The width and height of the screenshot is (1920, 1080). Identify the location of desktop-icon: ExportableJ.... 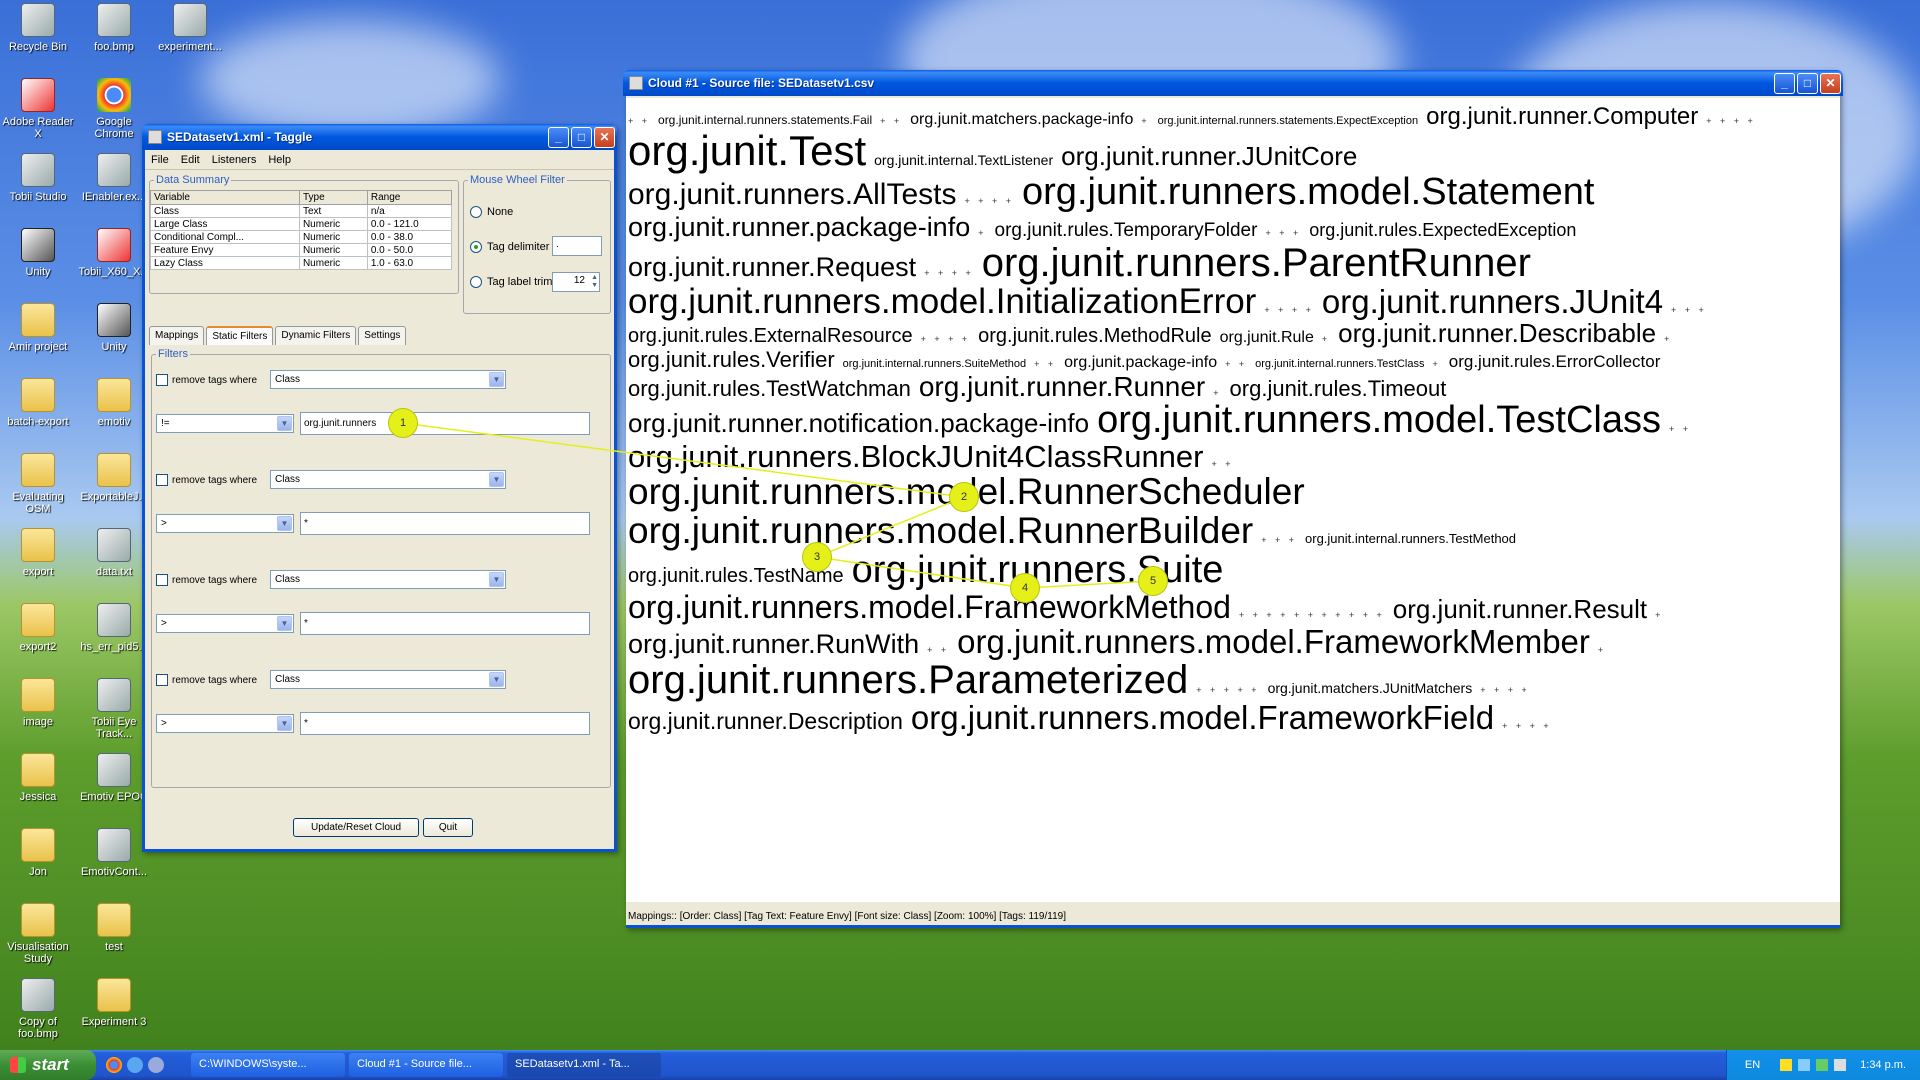
(114, 478).